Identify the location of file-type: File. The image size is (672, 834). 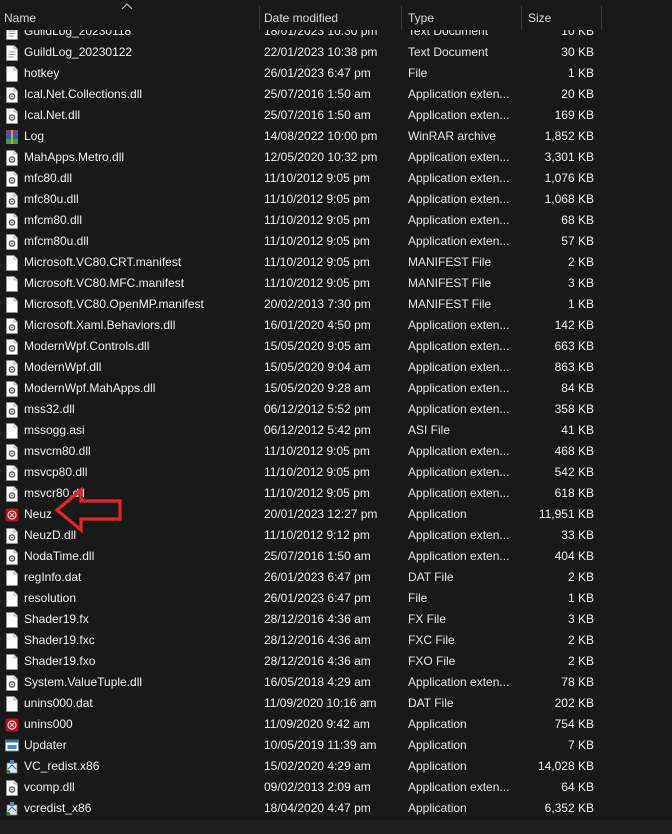
(418, 598).